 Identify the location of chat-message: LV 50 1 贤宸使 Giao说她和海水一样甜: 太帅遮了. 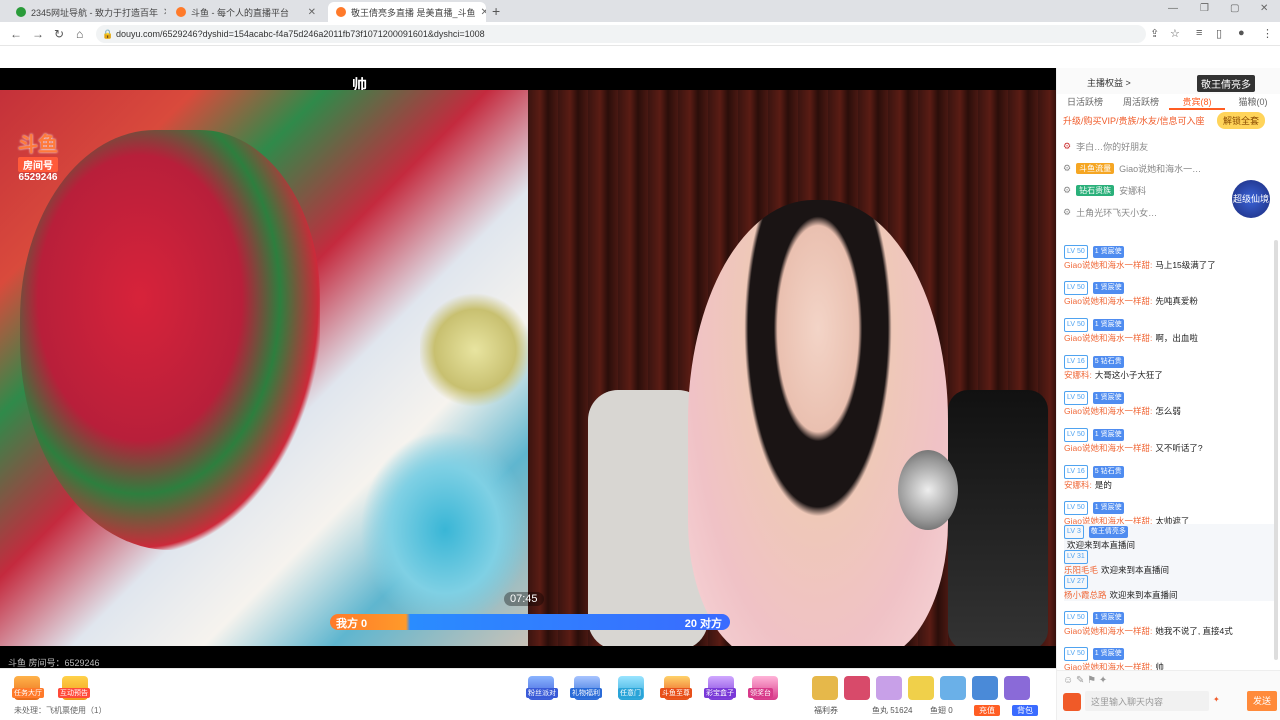
(1170, 513).